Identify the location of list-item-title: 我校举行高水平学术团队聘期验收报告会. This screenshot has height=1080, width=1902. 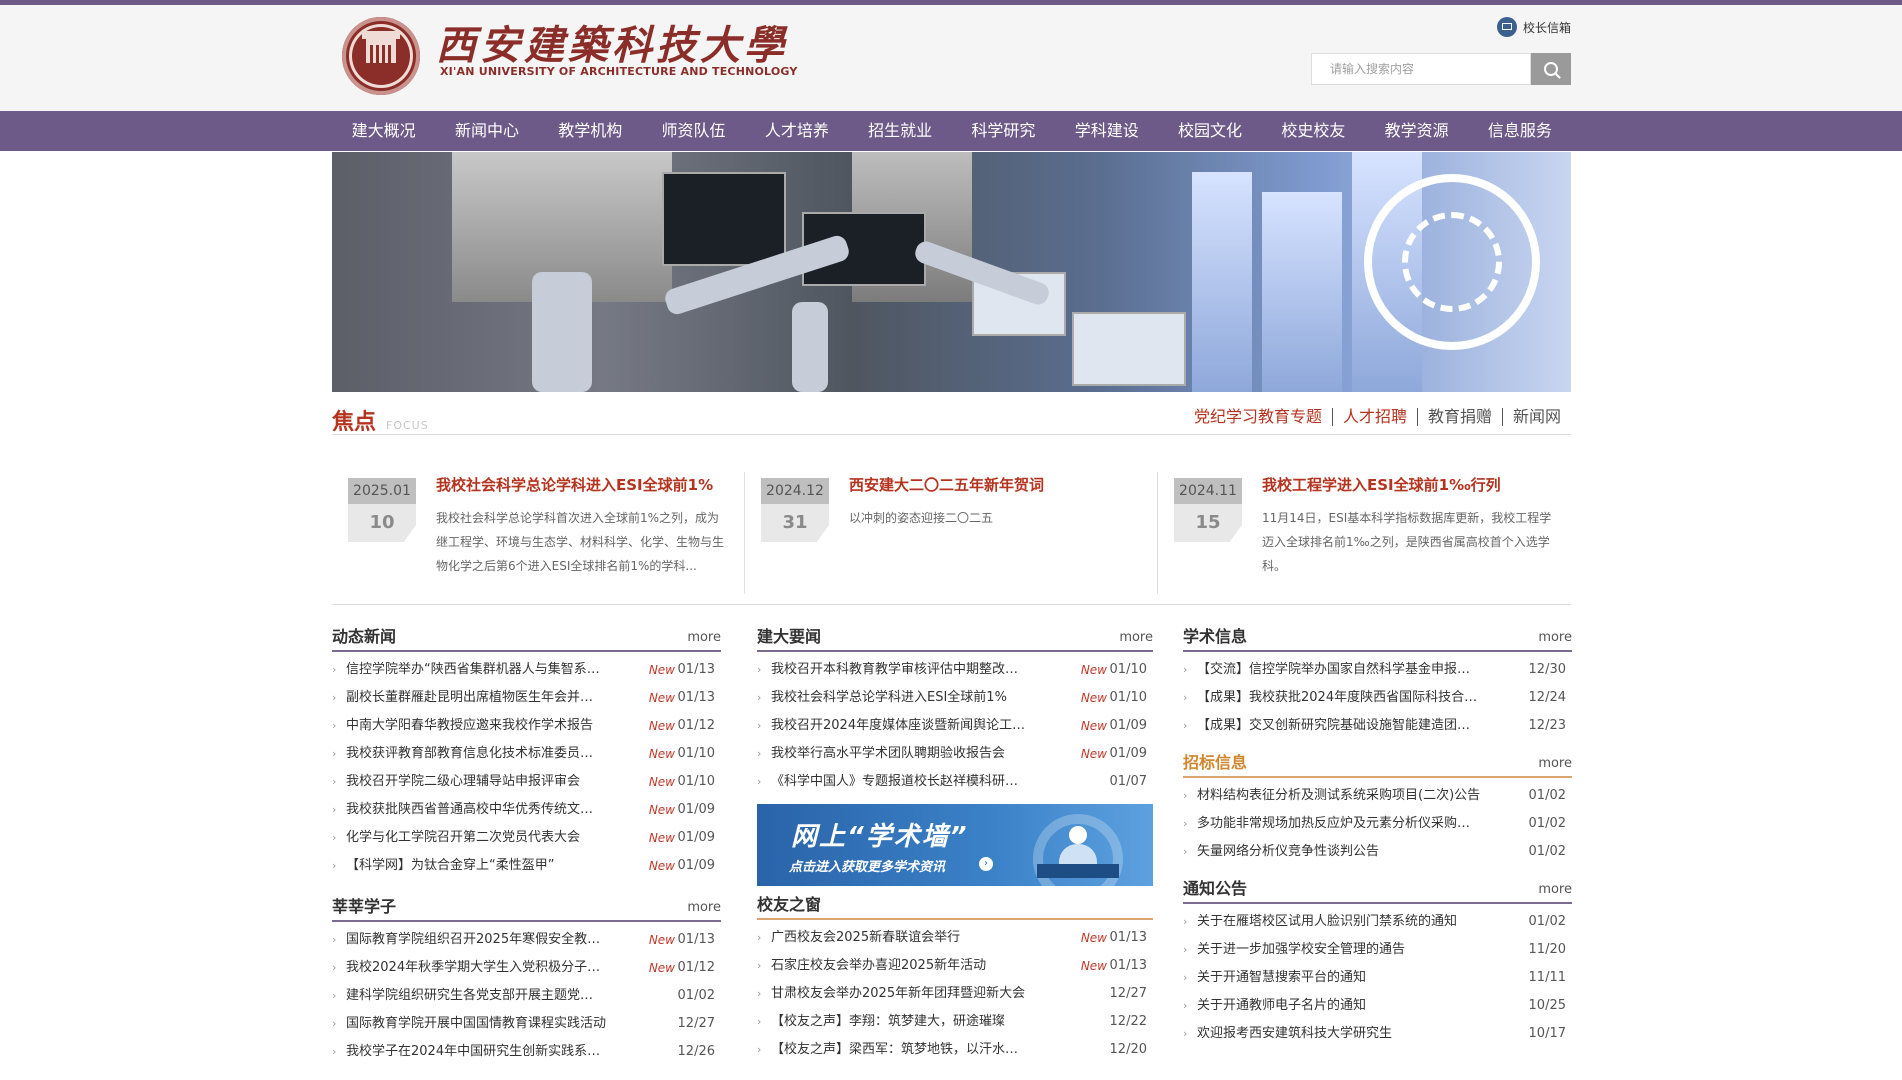
(901, 754).